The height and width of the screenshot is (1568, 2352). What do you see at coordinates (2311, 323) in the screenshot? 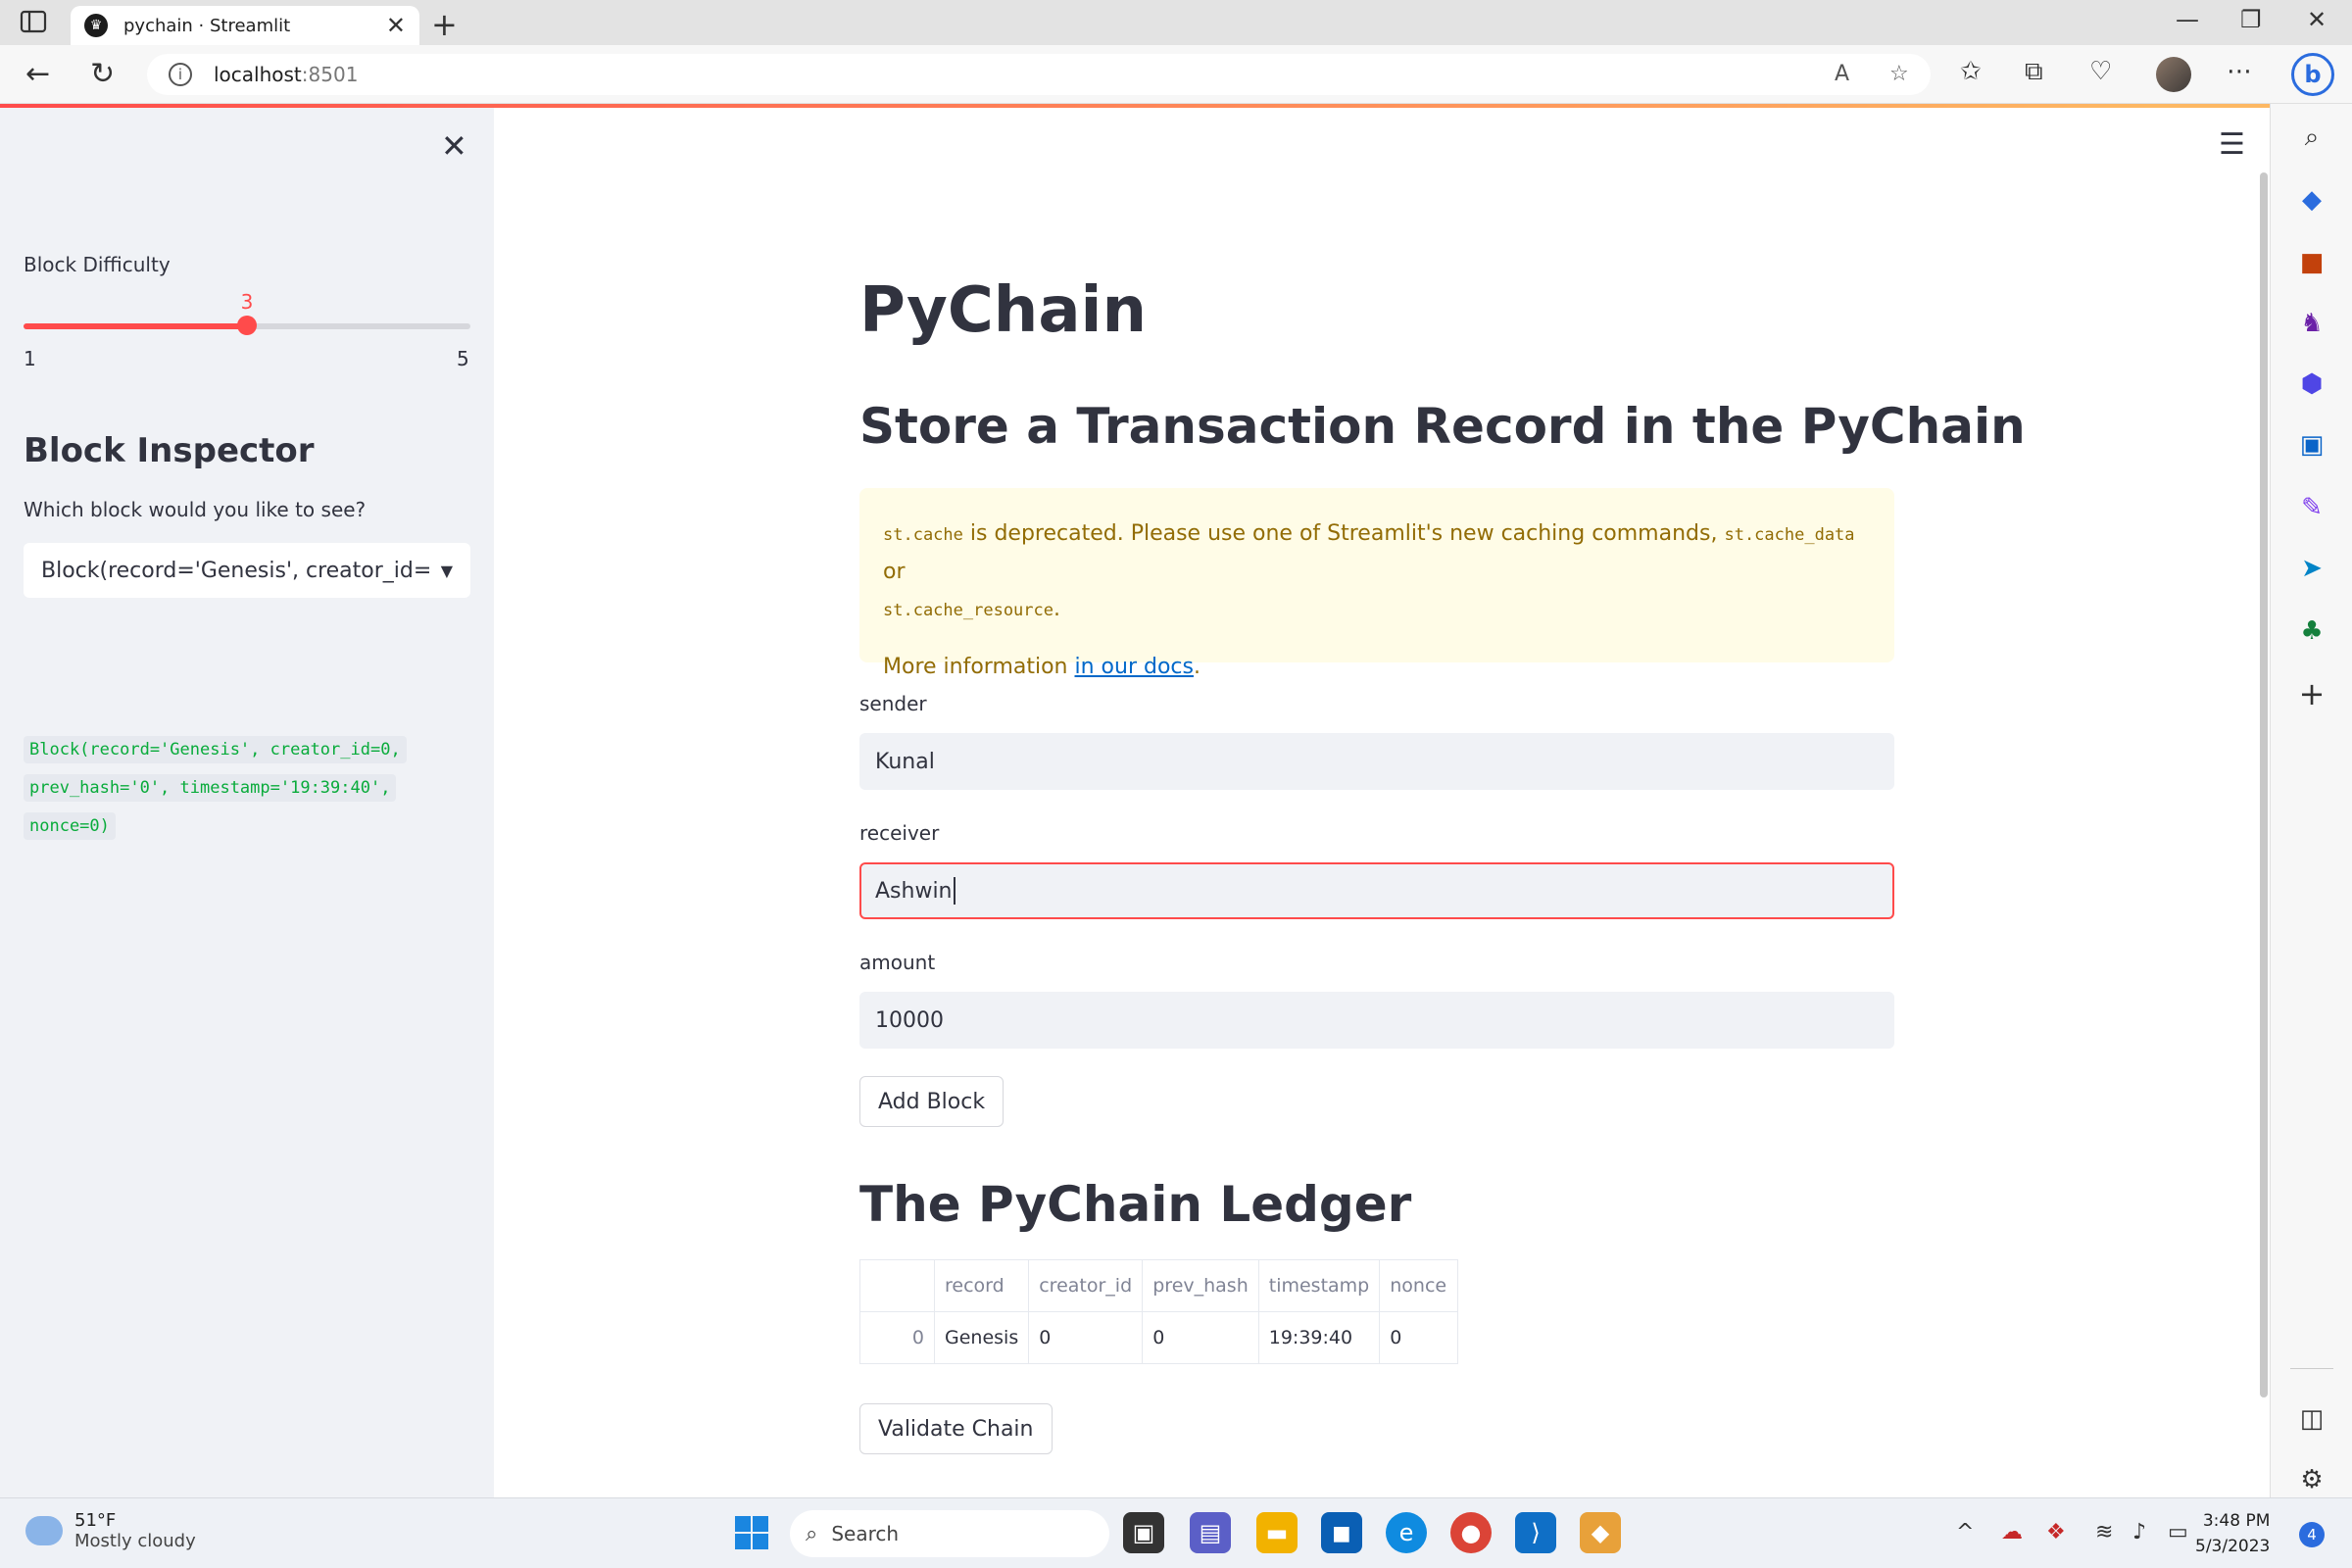
I see `games-icon: ♞` at bounding box center [2311, 323].